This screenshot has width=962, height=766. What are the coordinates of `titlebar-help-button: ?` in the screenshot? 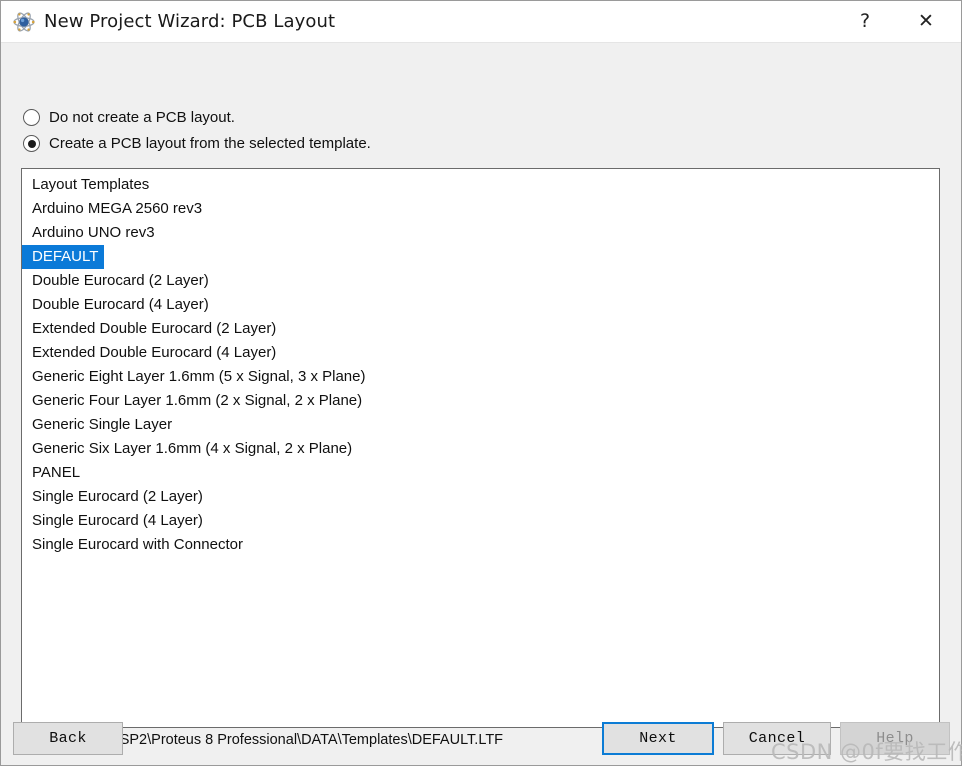 It's located at (865, 21).